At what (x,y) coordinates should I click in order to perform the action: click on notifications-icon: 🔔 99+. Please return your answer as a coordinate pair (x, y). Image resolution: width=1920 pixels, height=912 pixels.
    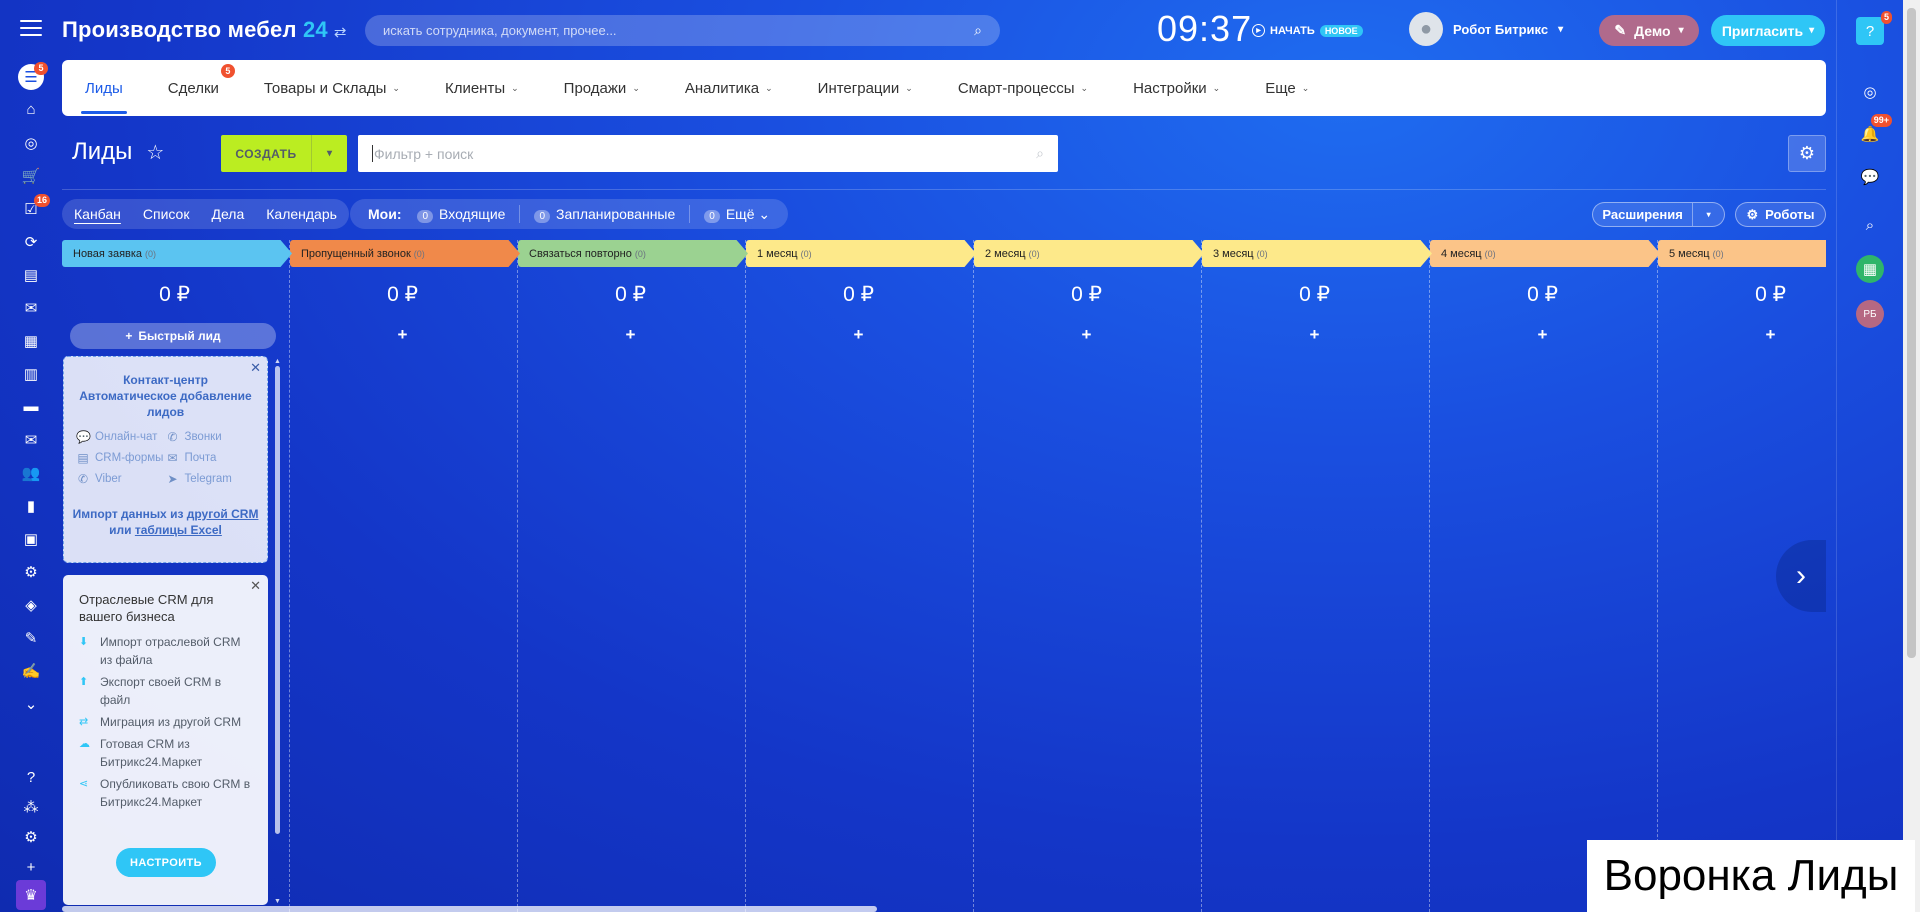
    Looking at the image, I should click on (1874, 131).